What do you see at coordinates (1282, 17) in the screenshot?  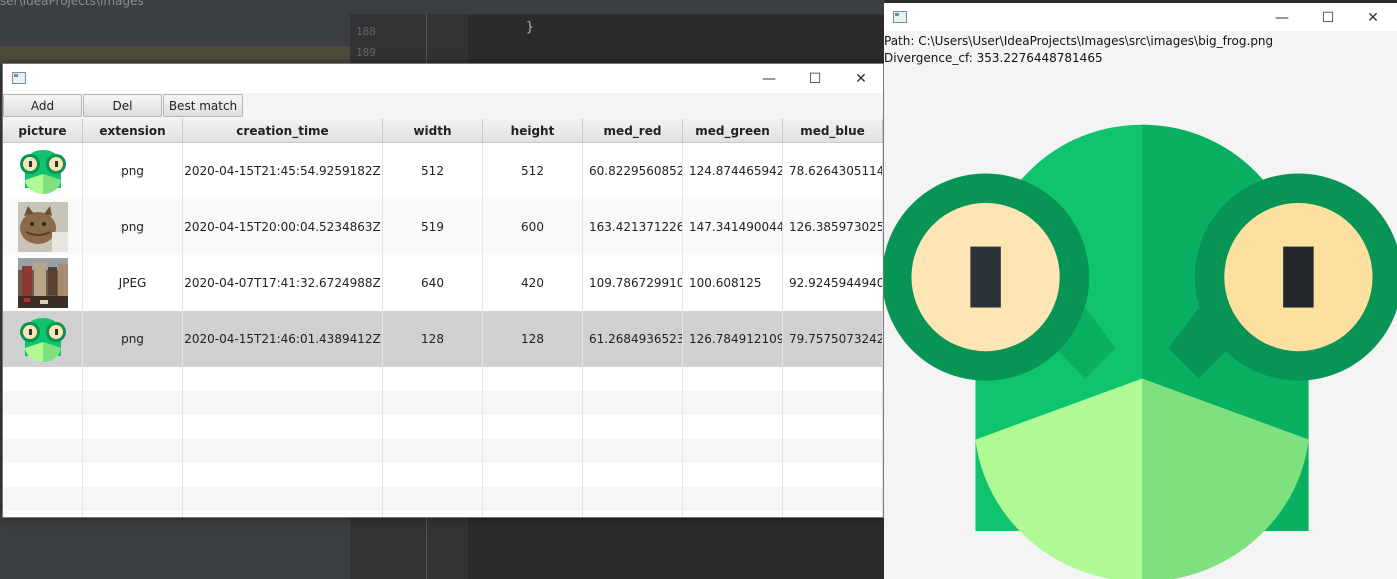 I see `viewer-minimize-button: —` at bounding box center [1282, 17].